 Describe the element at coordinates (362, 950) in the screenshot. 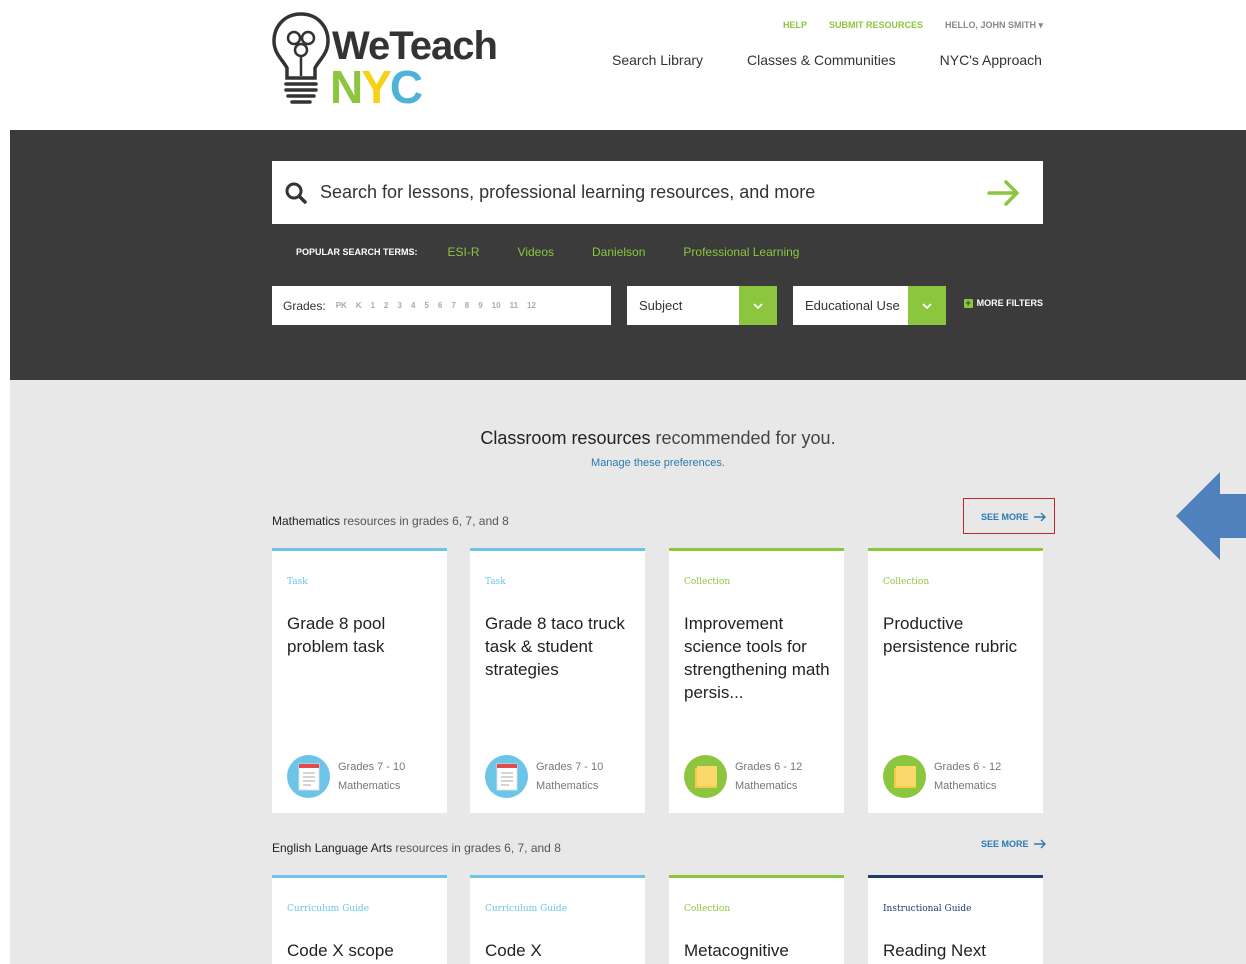

I see `card-title: Code X scope` at that location.